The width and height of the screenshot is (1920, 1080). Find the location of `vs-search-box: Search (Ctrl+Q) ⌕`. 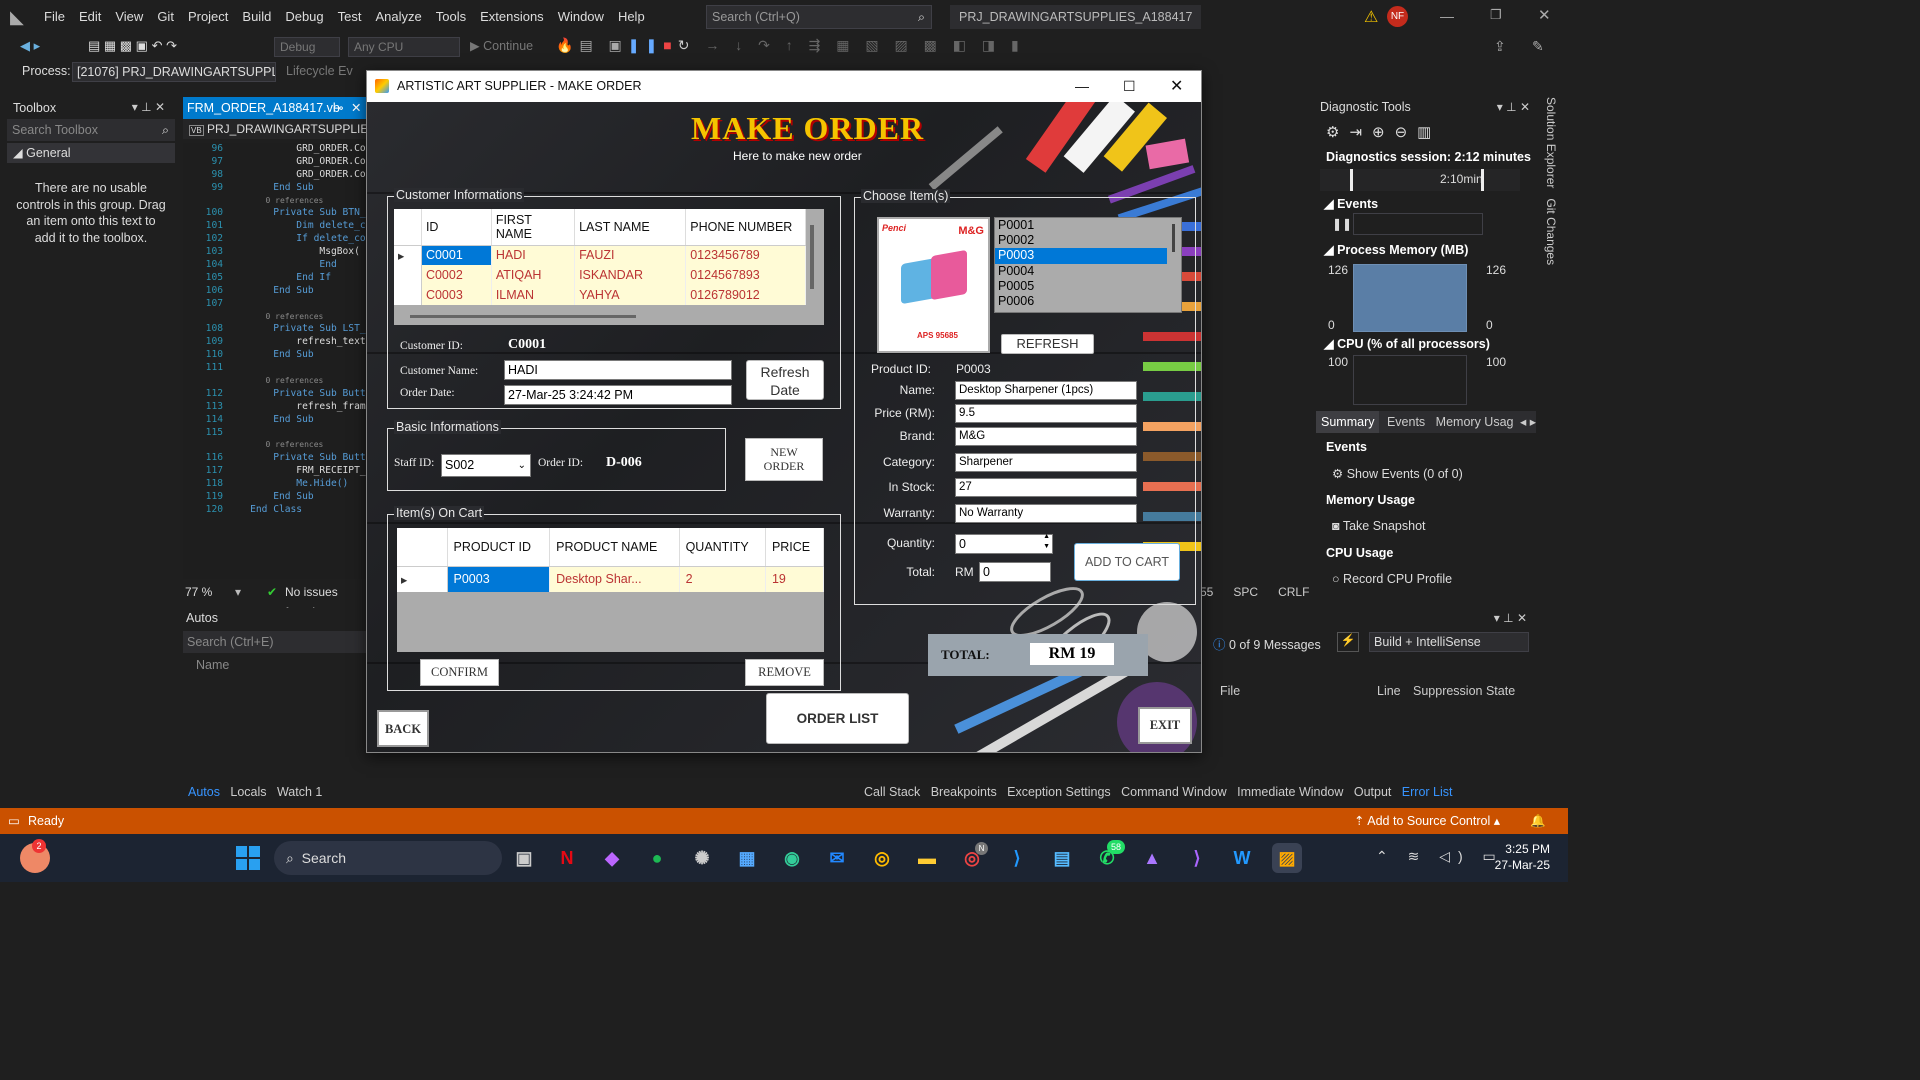

vs-search-box: Search (Ctrl+Q) ⌕ is located at coordinates (819, 17).